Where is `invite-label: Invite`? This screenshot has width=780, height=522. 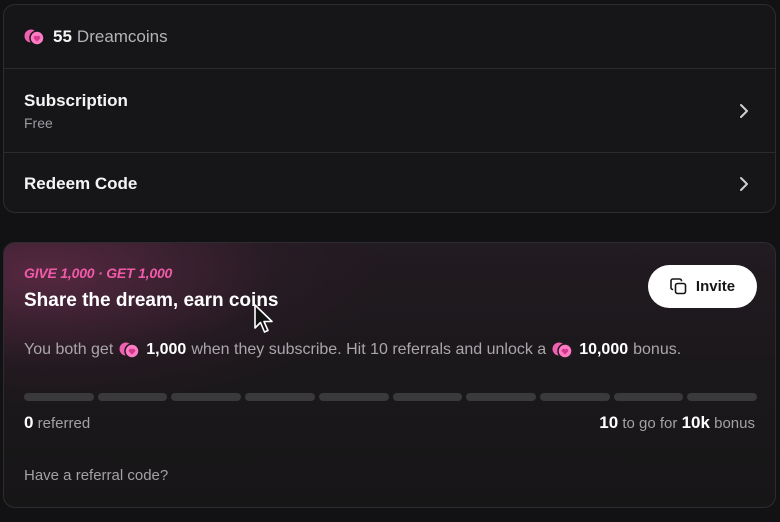 invite-label: Invite is located at coordinates (715, 286).